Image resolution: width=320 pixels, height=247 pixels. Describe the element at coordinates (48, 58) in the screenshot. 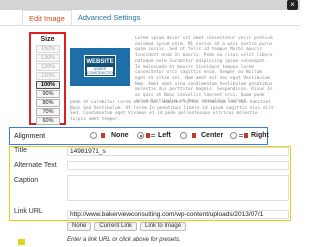

I see `size-option-130: 130%` at that location.